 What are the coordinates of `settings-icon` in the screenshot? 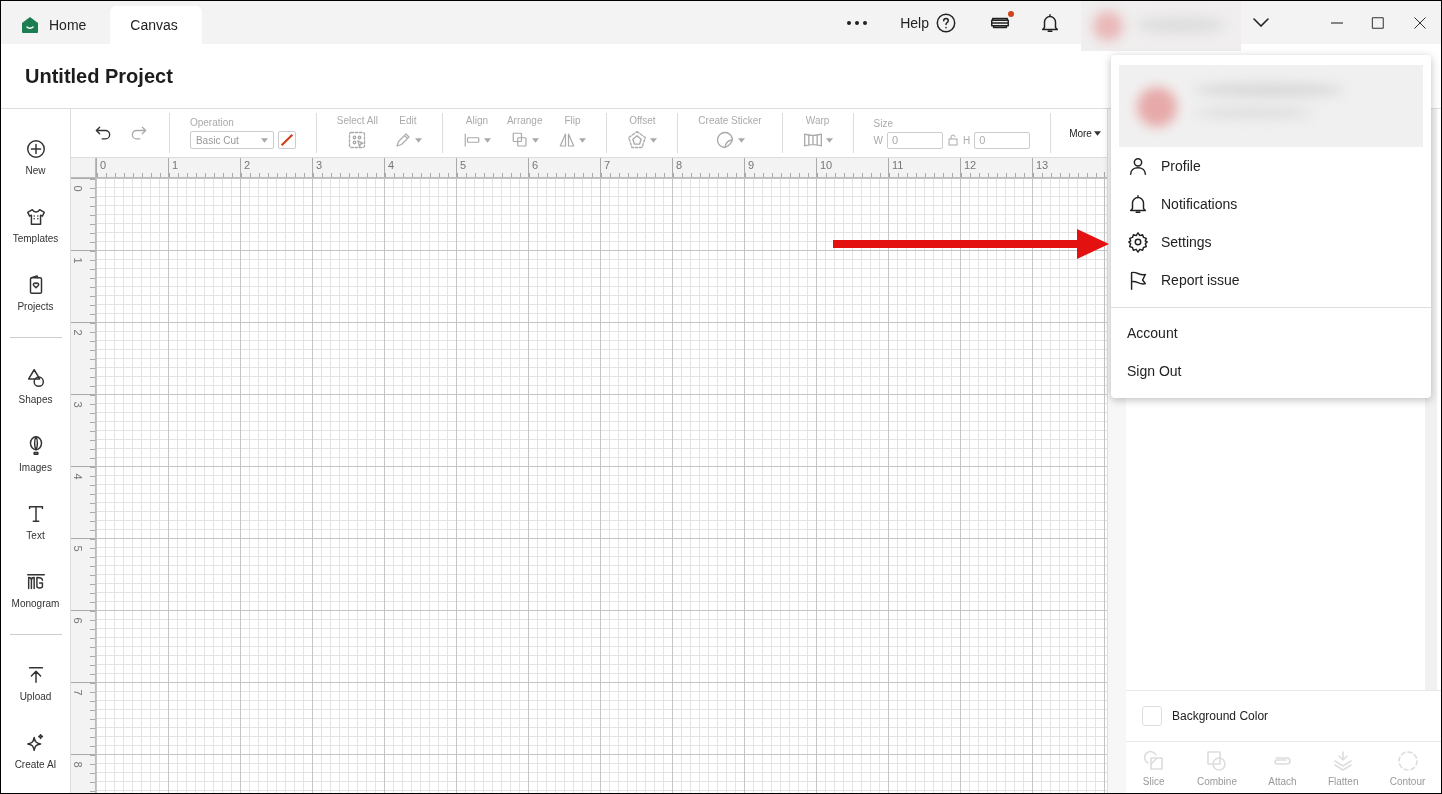 It's located at (1138, 242).